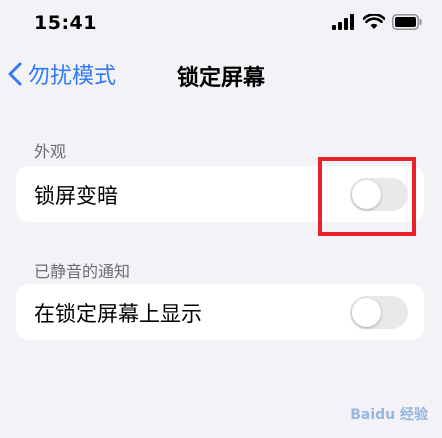 The height and width of the screenshot is (438, 442). I want to click on settings-row-show-on-lock-screen: 在锁定屏幕上显示, so click(220, 312).